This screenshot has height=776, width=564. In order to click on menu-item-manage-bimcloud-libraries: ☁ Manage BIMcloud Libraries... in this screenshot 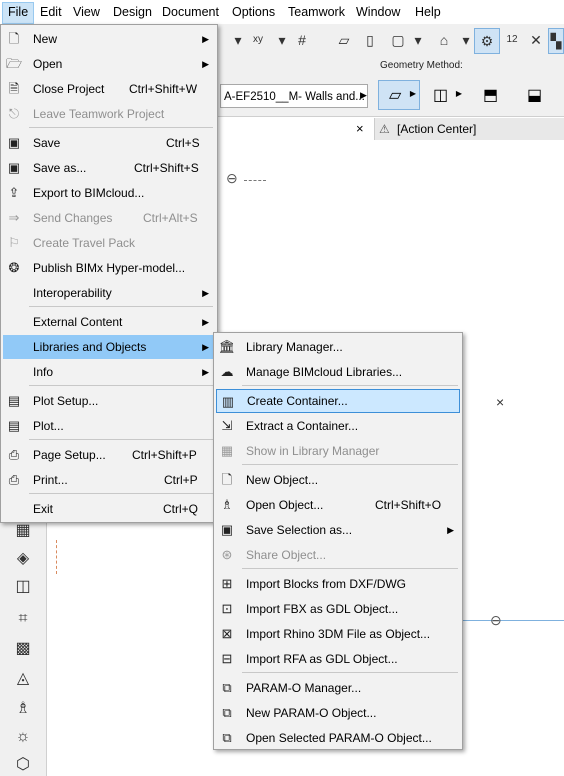, I will do `click(338, 372)`.